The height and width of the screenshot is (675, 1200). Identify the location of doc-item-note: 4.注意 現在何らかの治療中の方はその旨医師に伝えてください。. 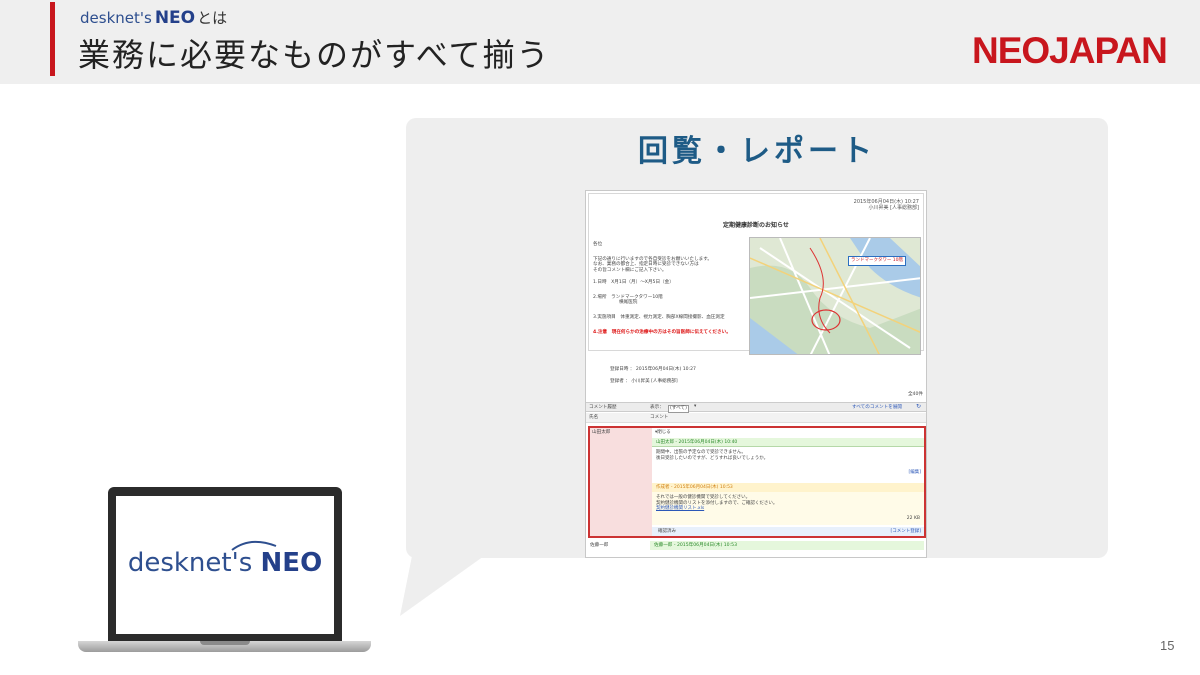
(662, 332).